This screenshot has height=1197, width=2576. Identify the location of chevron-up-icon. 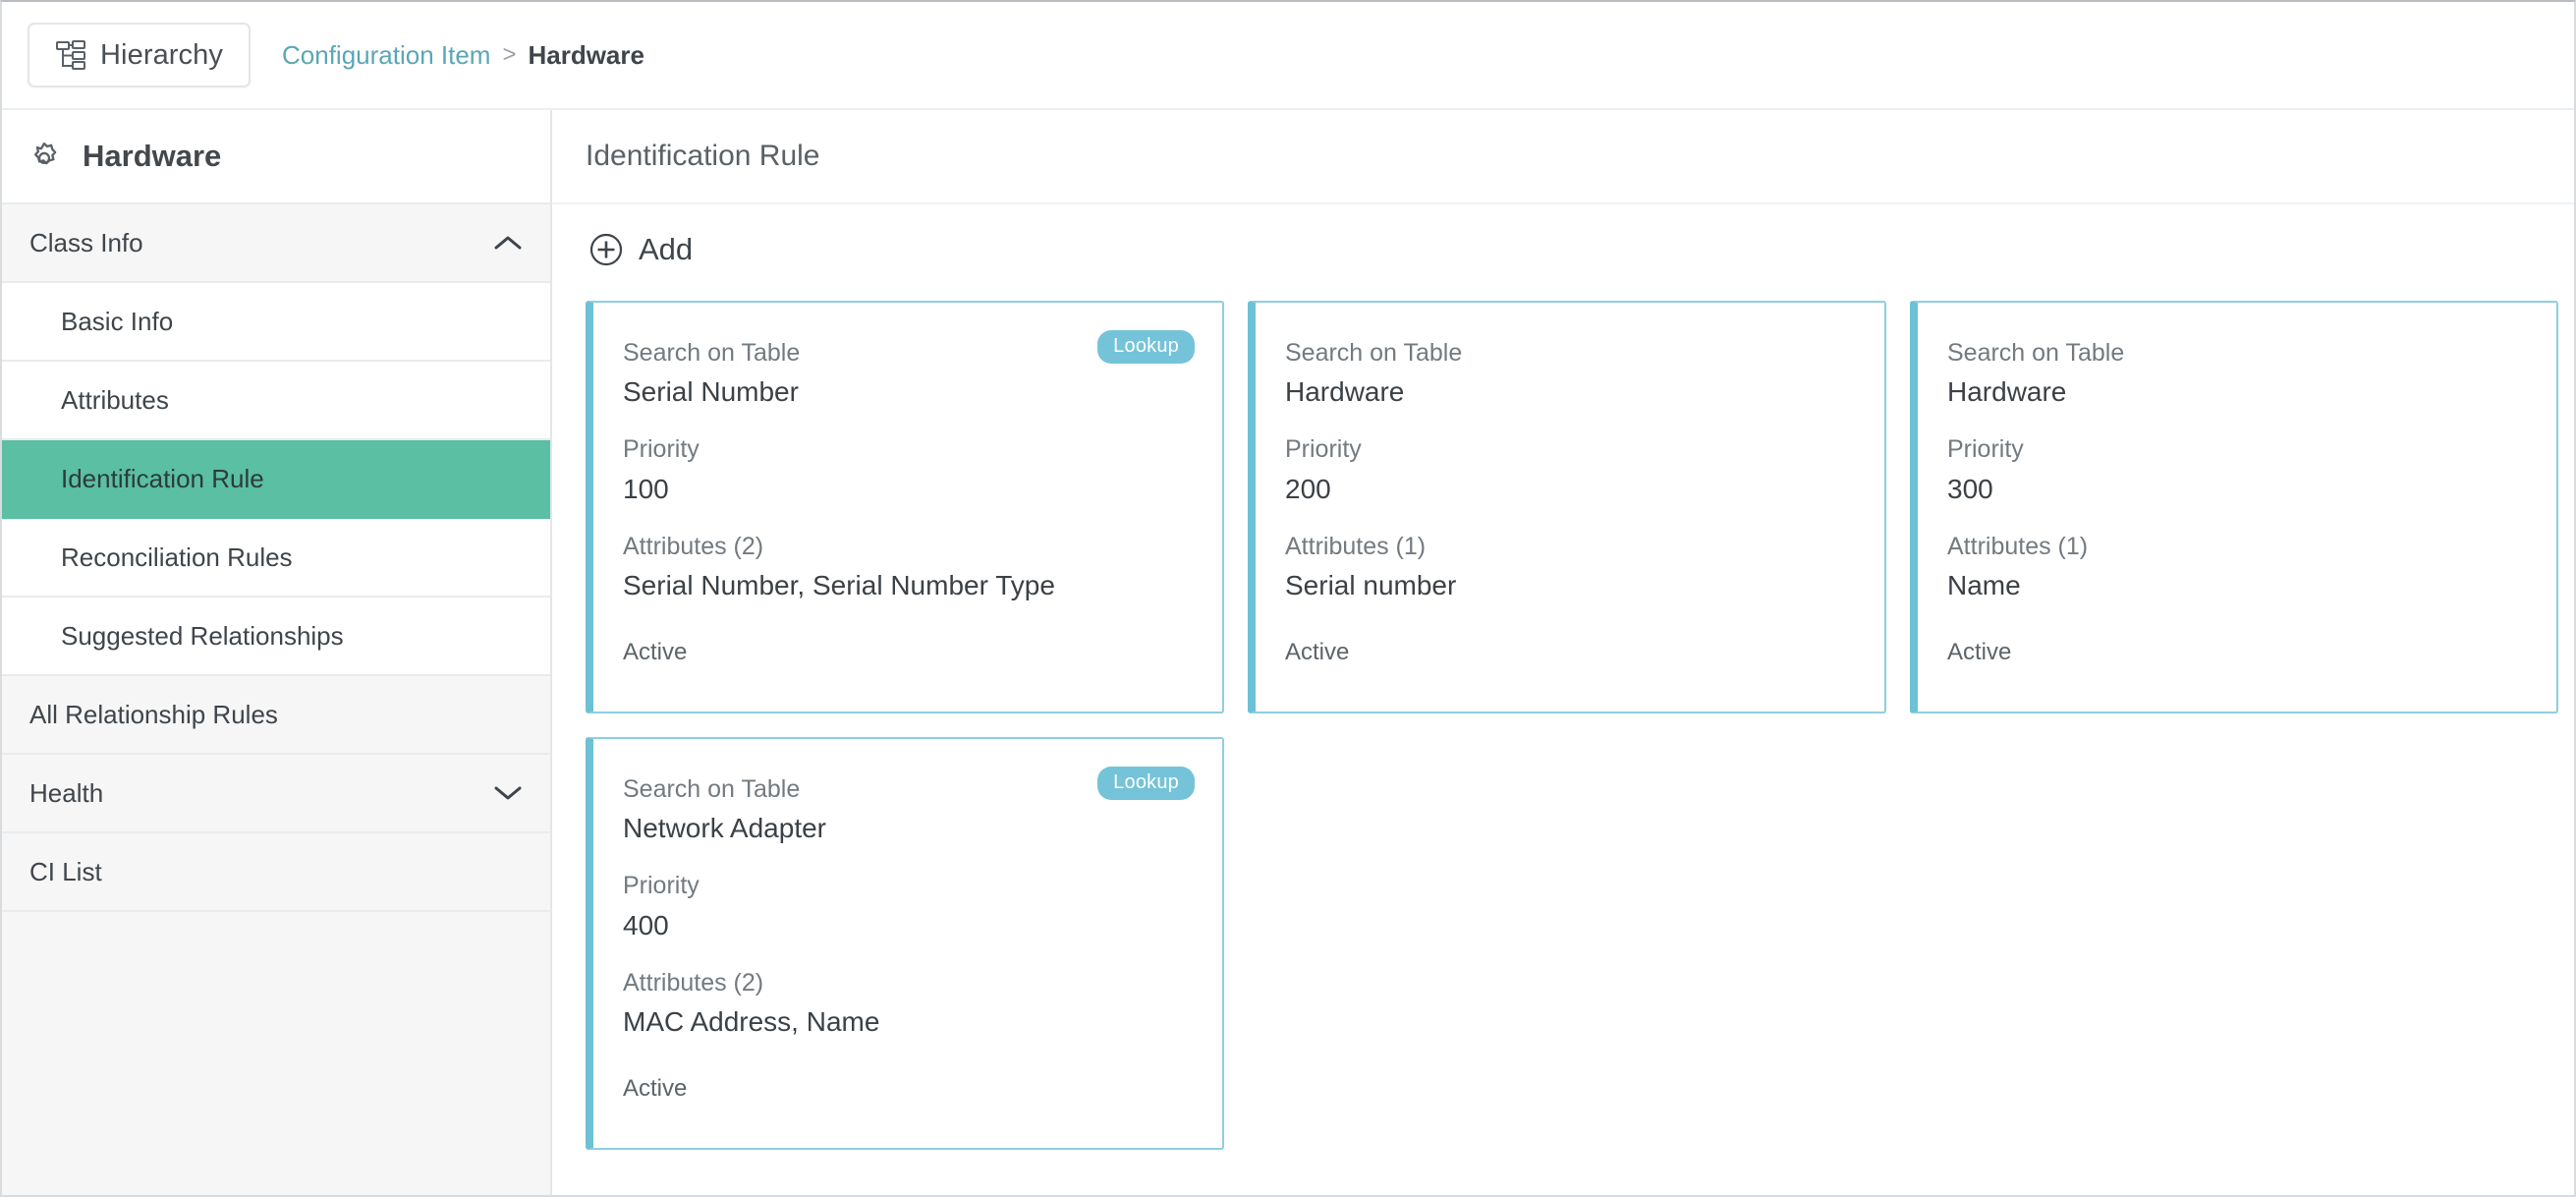
(508, 243).